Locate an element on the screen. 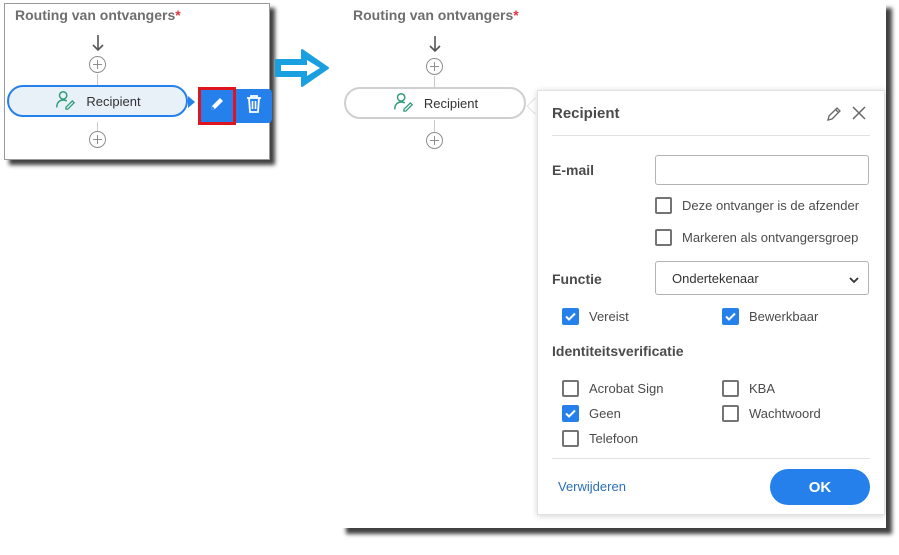 The height and width of the screenshot is (555, 899). delete-recipient-button is located at coordinates (254, 106).